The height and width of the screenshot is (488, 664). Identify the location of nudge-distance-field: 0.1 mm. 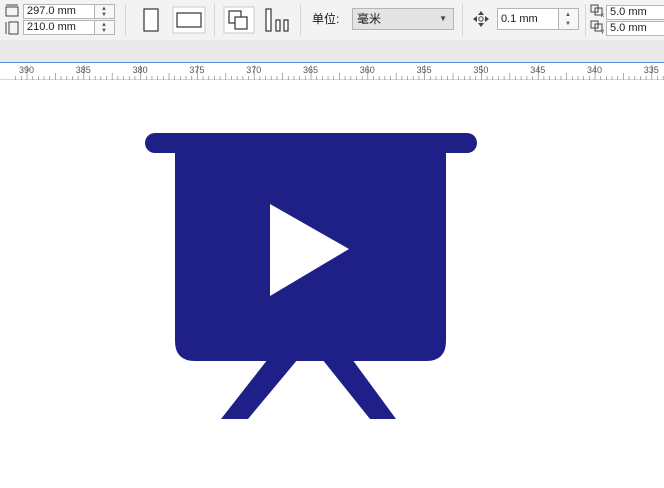
(528, 19).